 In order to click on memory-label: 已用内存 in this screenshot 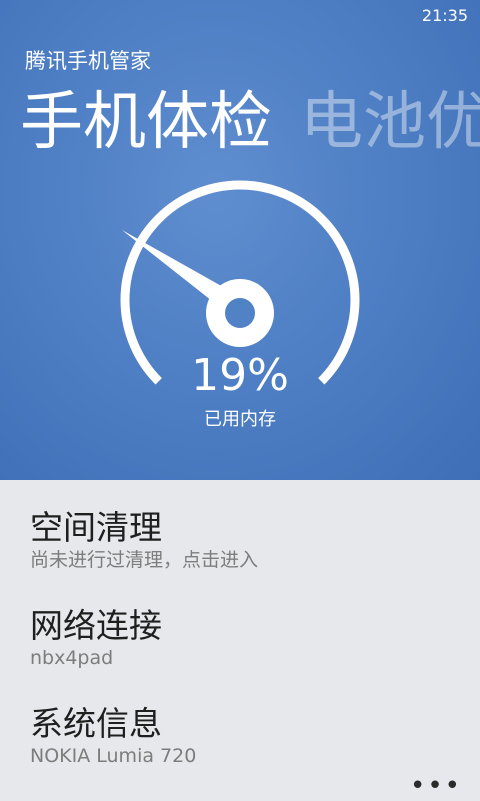, I will do `click(240, 419)`.